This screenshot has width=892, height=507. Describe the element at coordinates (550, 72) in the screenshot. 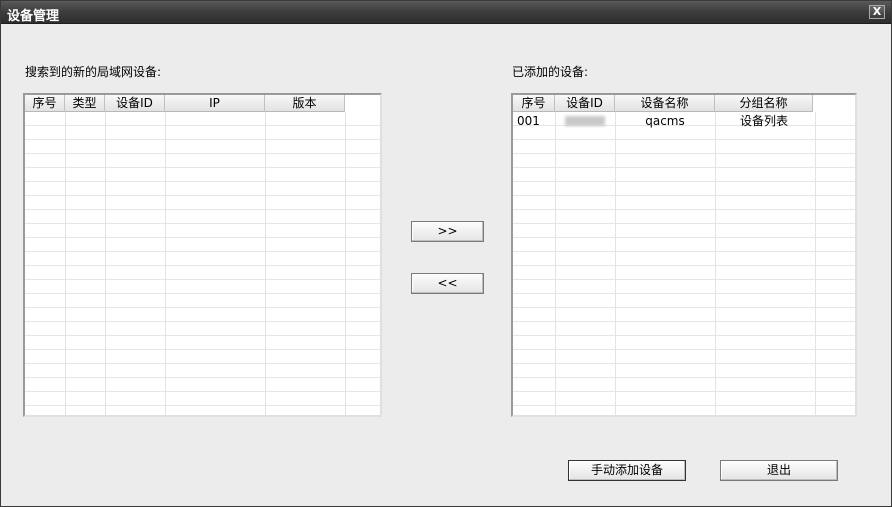

I see `added-devices-label: 已添加的设备:` at that location.